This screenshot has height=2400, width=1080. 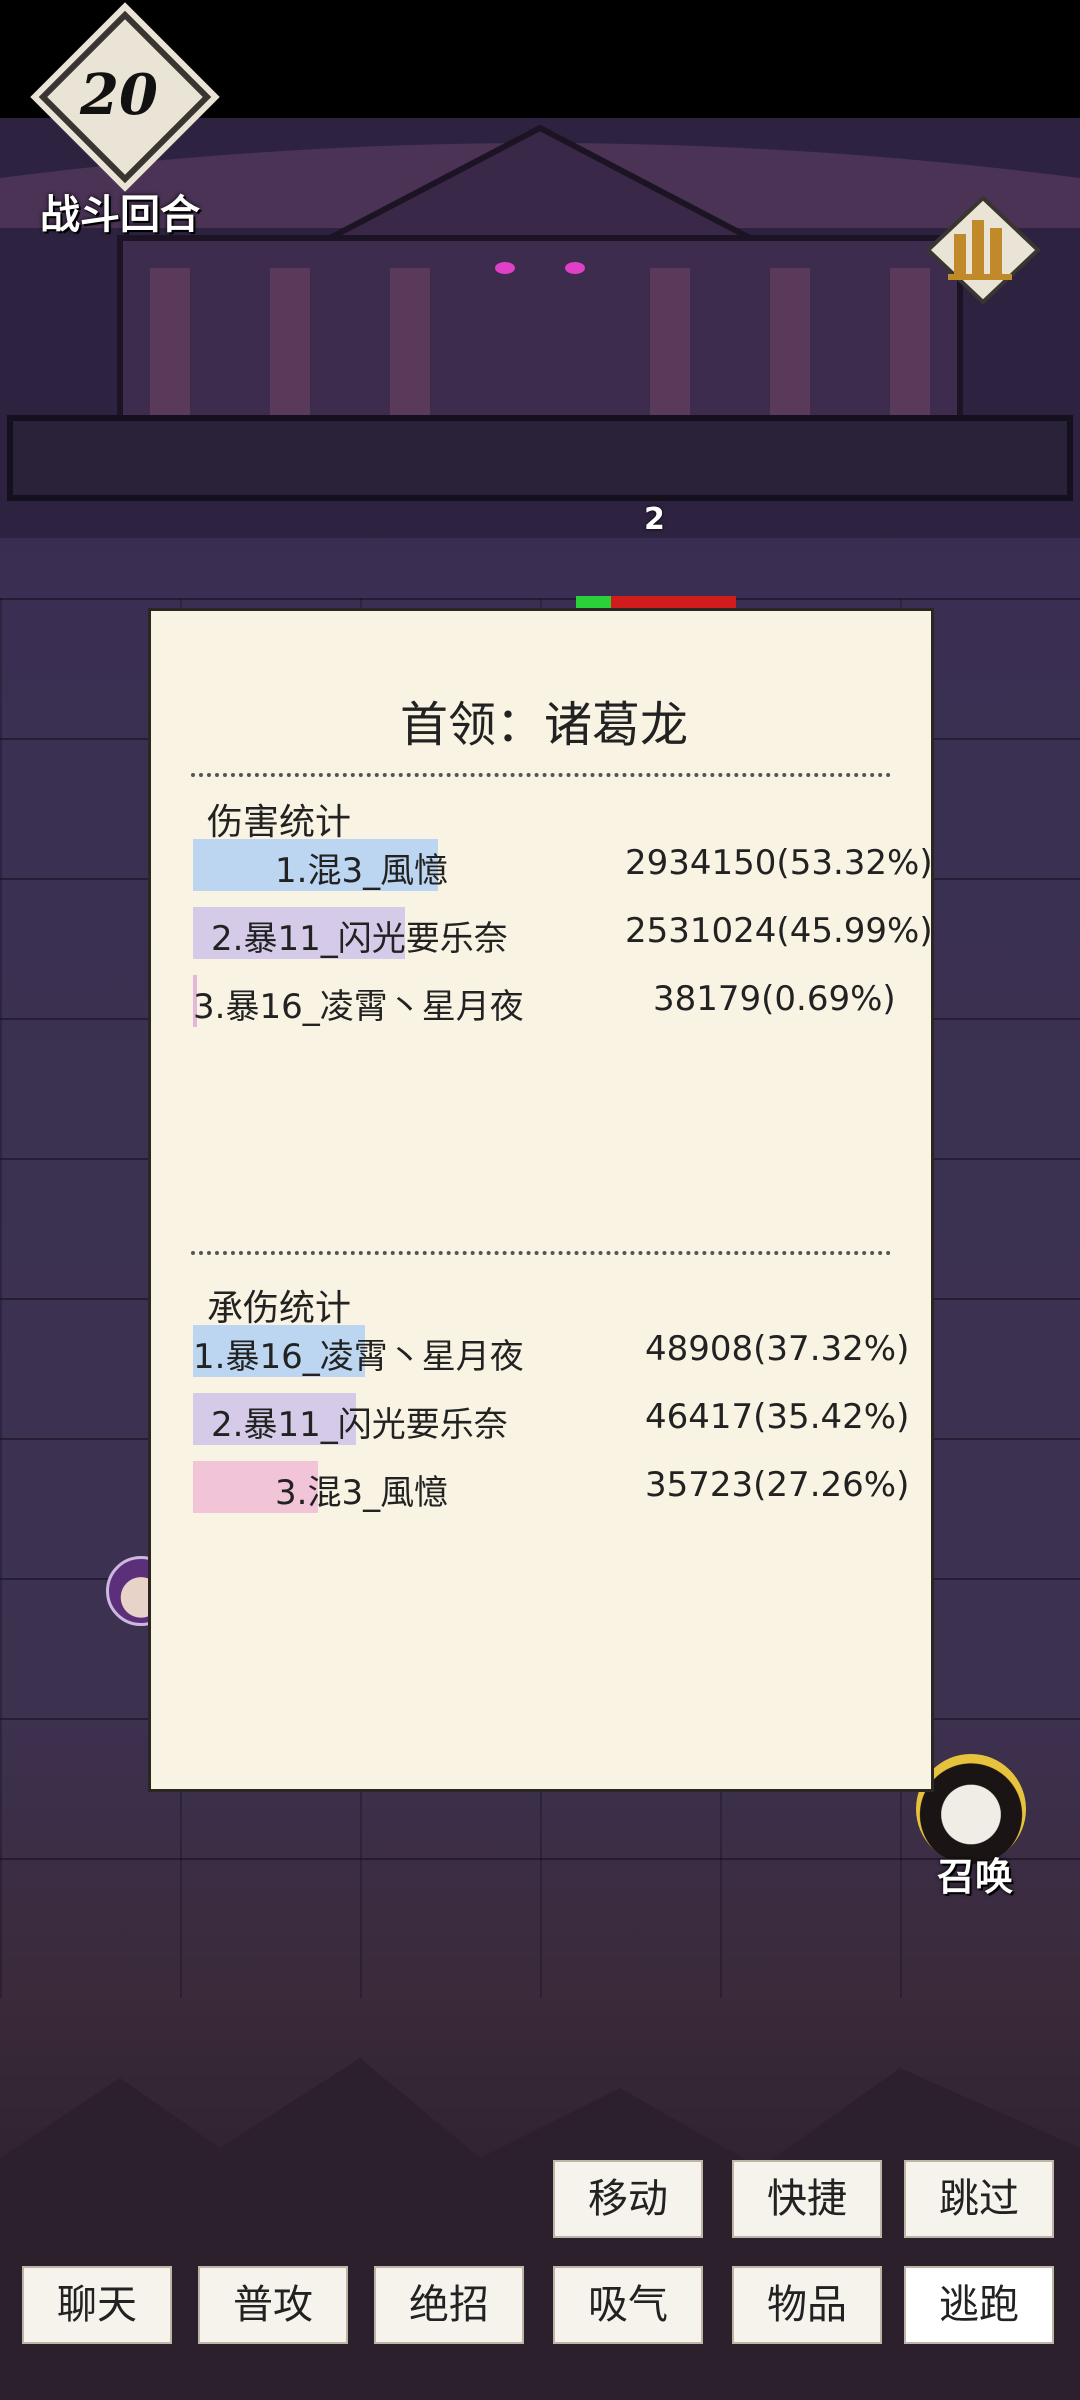 I want to click on items-button: 物品, so click(x=807, y=2305).